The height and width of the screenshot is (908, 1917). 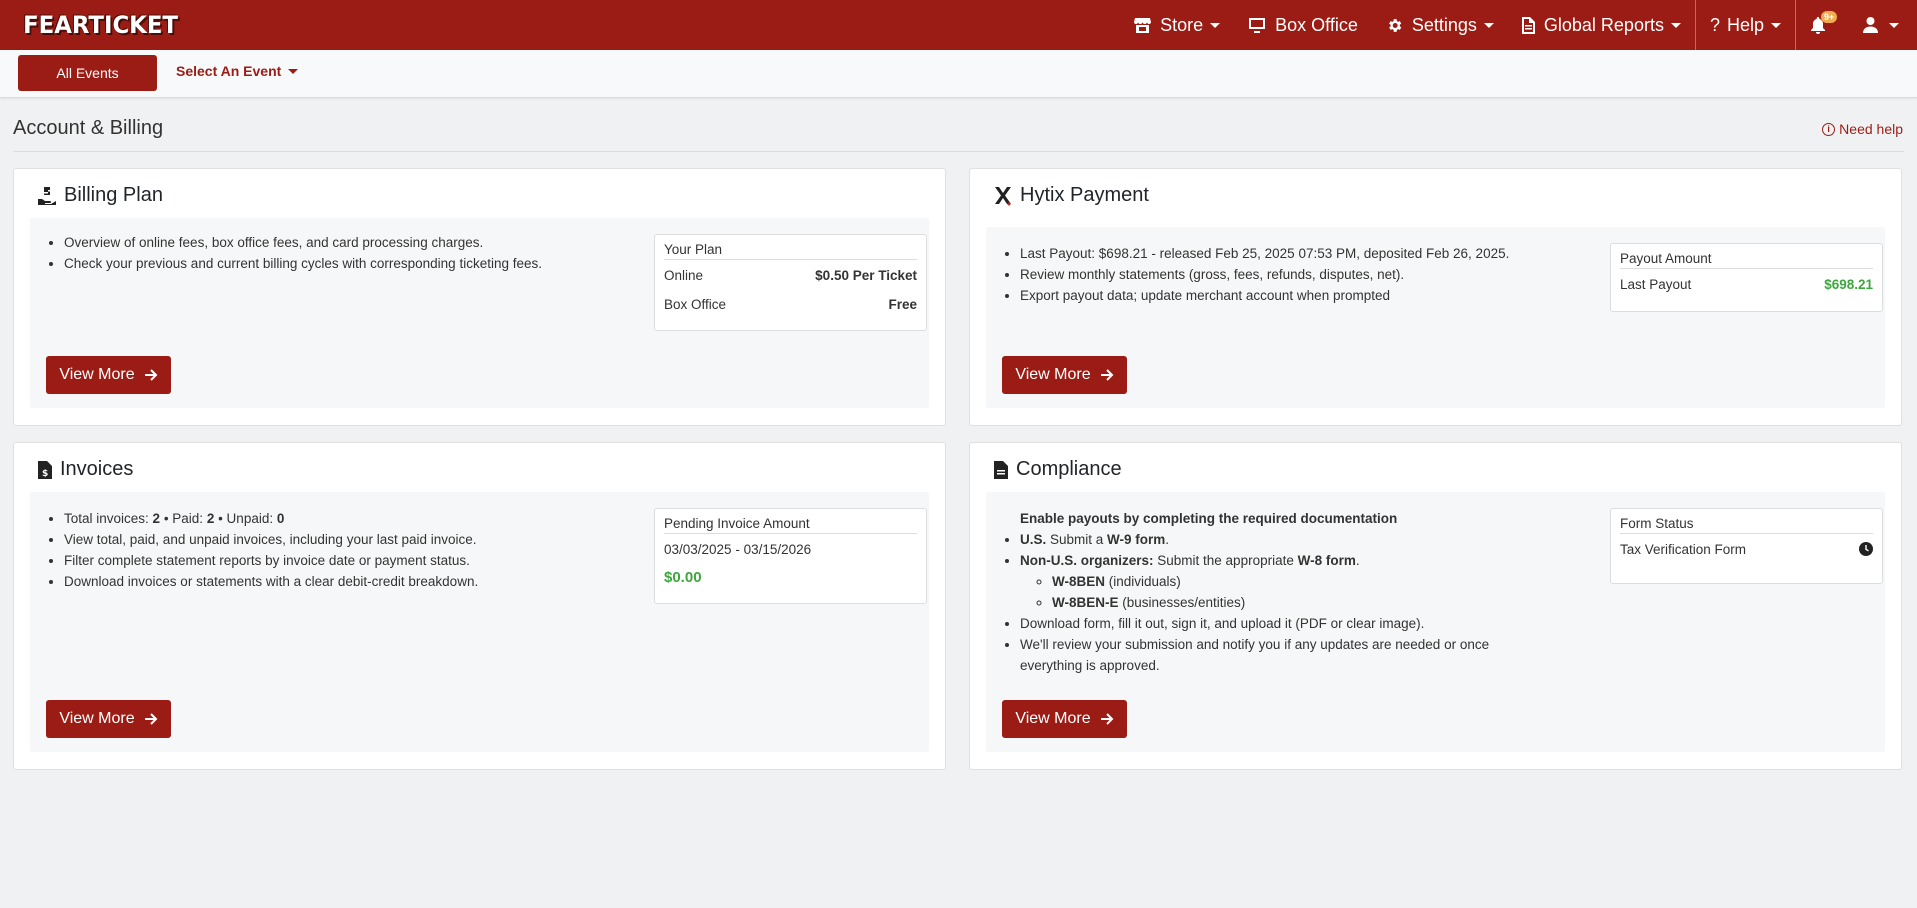 I want to click on brand-logo: FEARTICKET, so click(x=100, y=25).